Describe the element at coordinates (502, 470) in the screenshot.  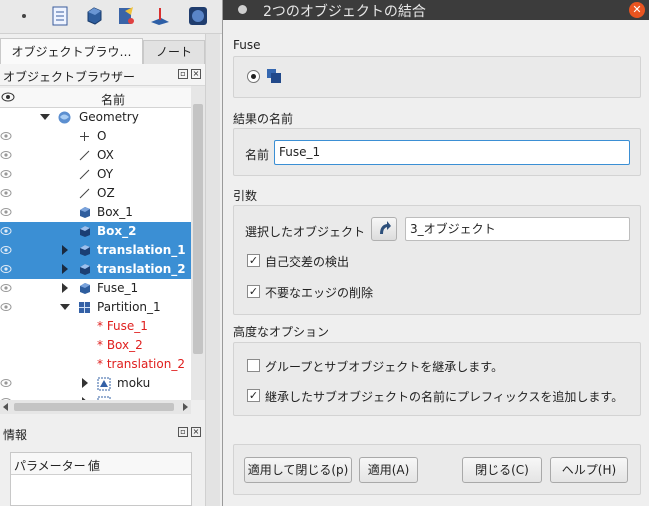
I see `close-button: 閉じる(C)` at that location.